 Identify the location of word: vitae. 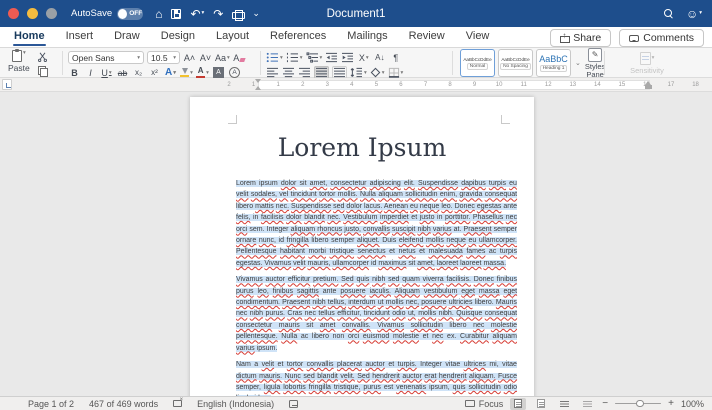
(509, 365).